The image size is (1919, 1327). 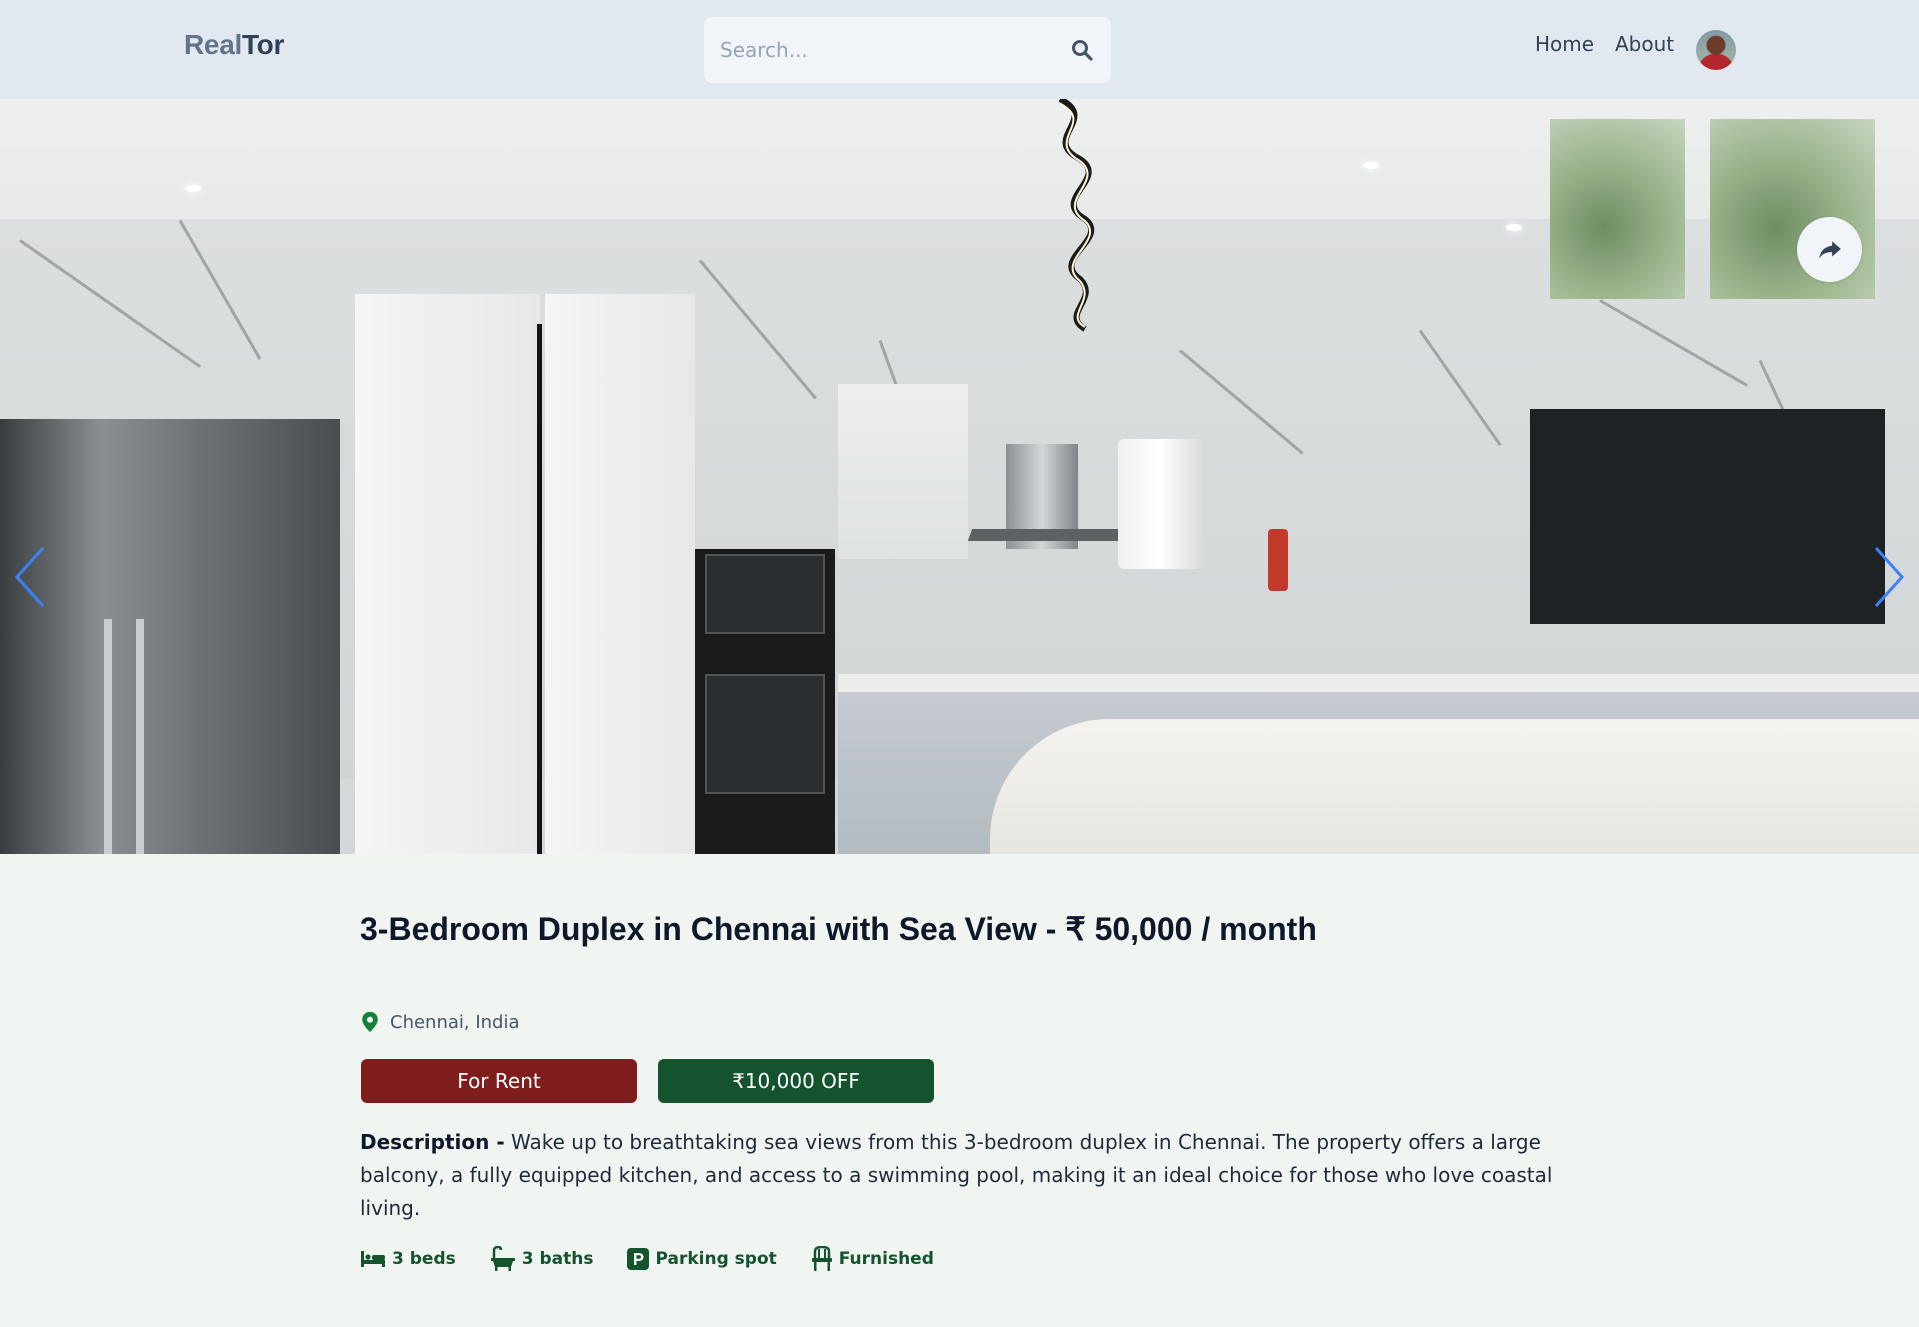 I want to click on feature-list: 3 beds 3 baths Parking spot Furnished, so click(x=647, y=1259).